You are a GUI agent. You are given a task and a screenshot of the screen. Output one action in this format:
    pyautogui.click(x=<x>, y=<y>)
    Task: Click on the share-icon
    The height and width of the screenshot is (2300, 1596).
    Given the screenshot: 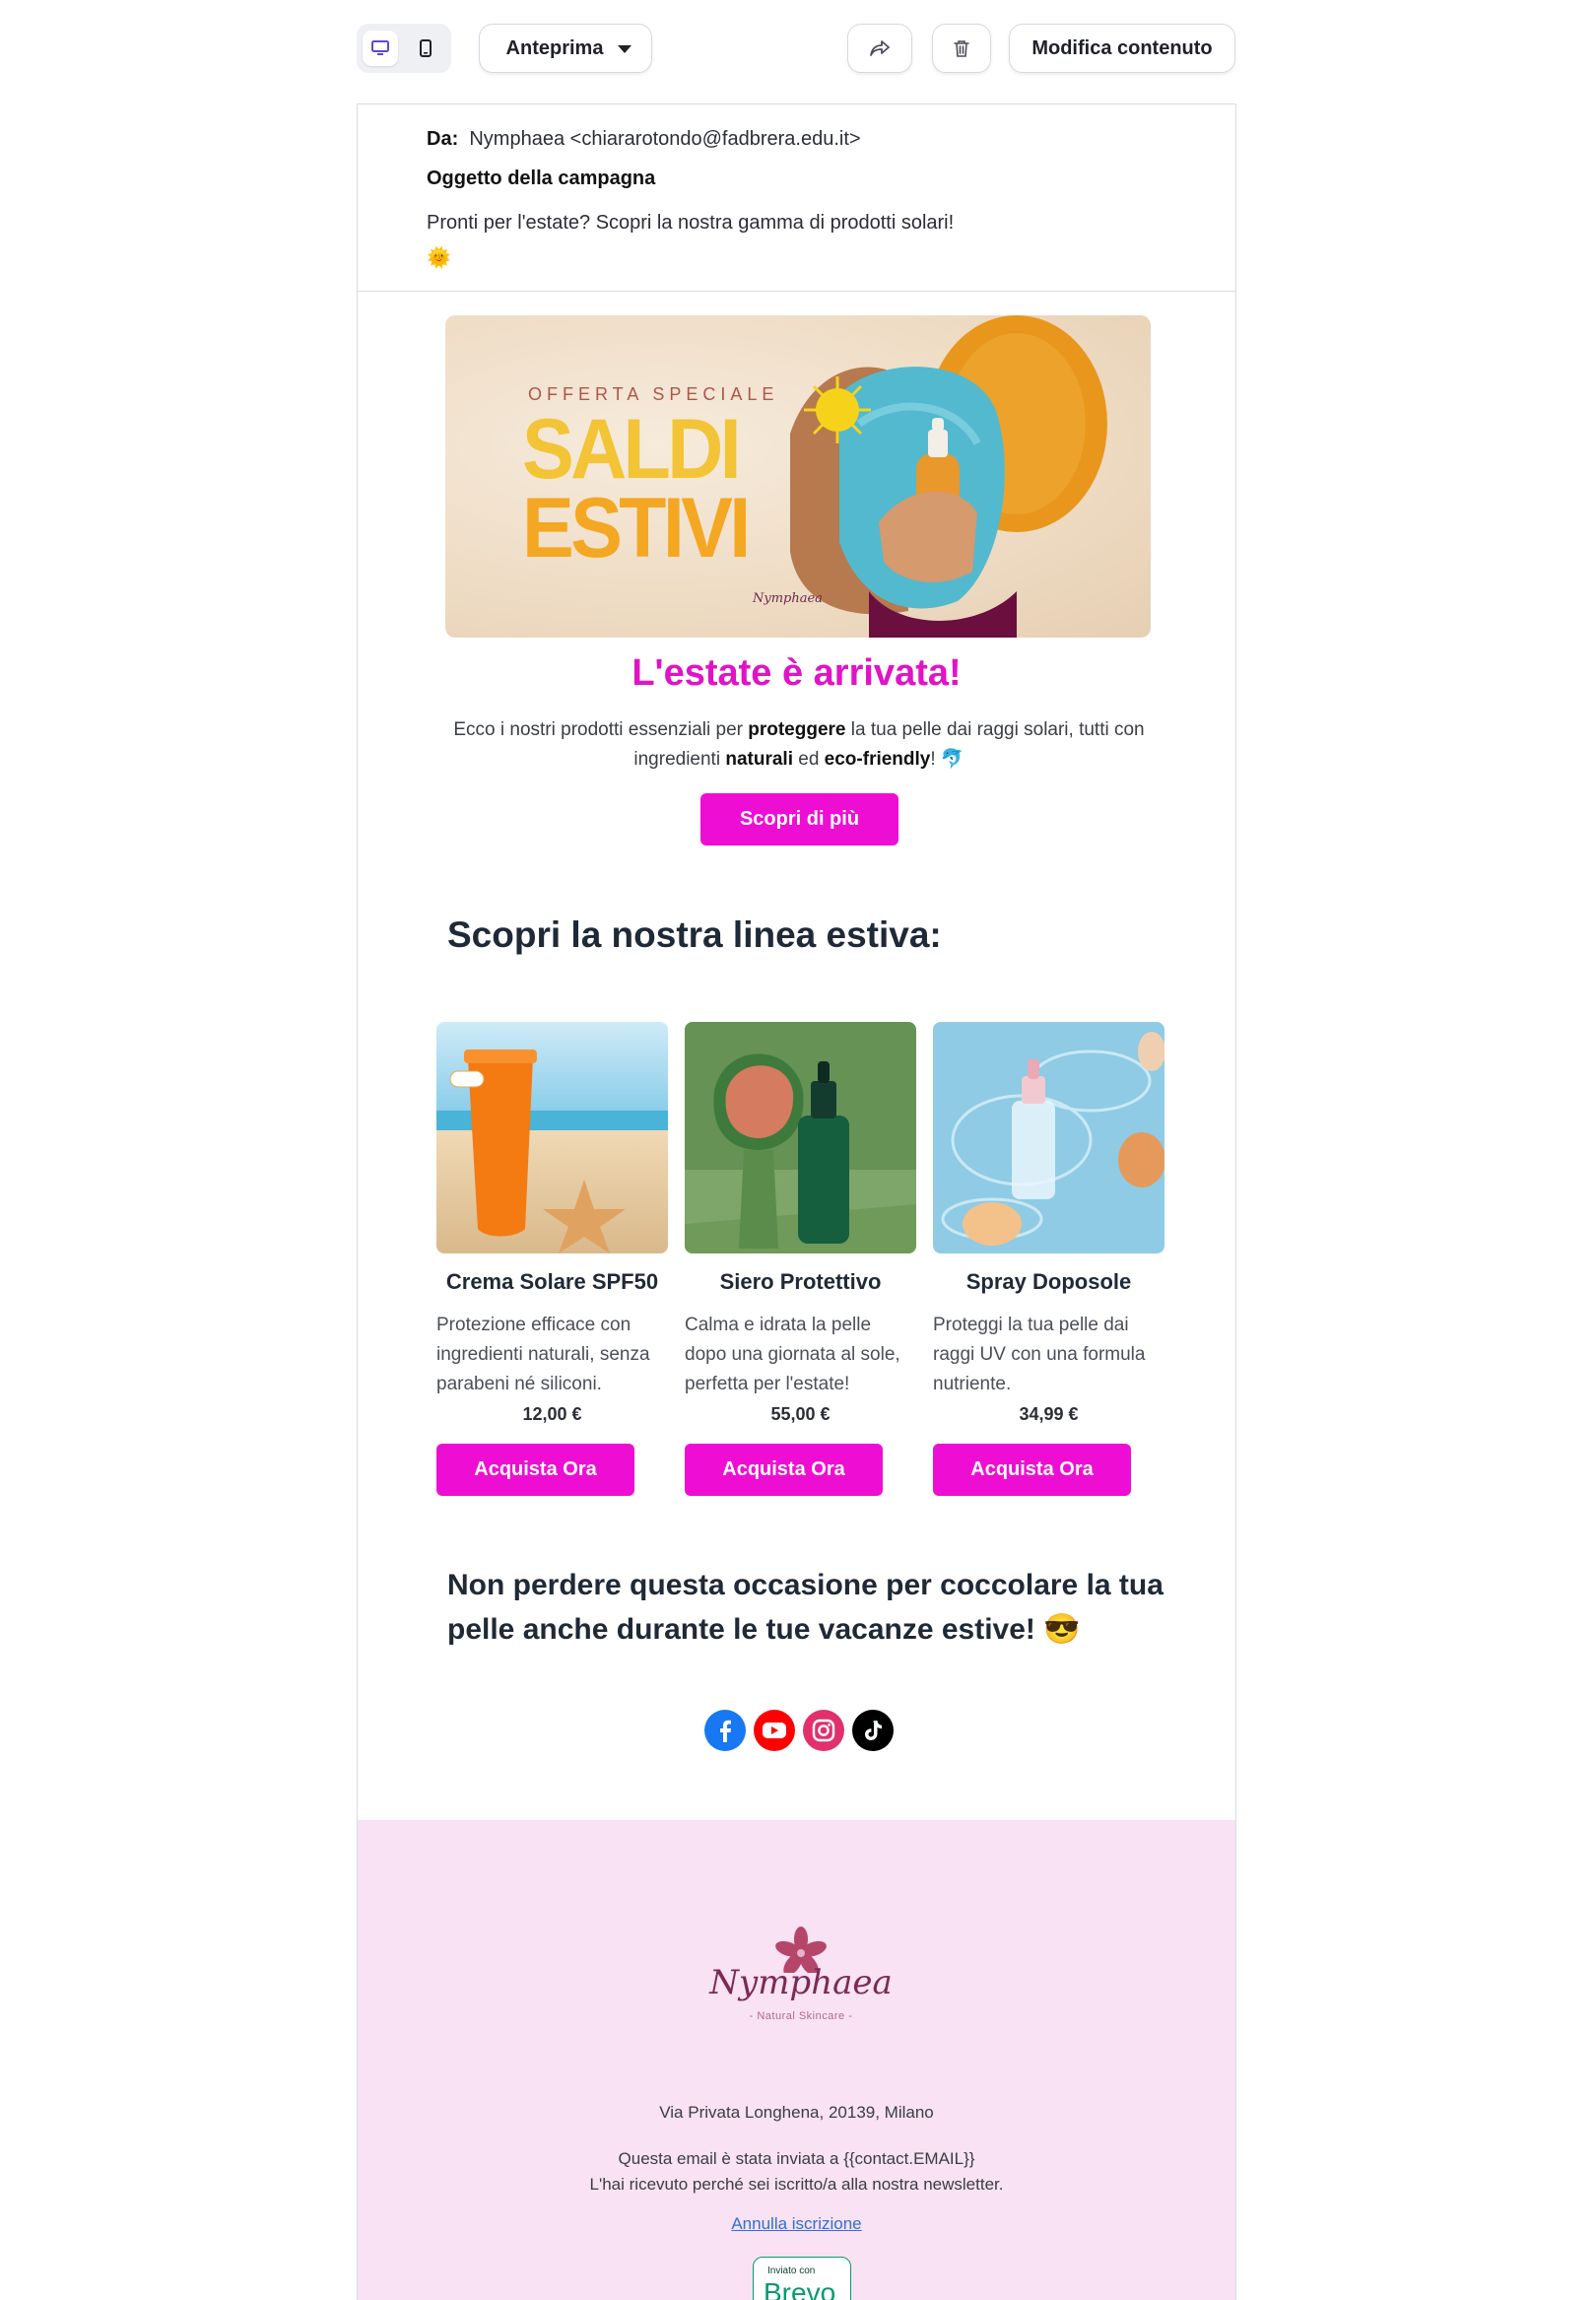 What is the action you would take?
    pyautogui.click(x=880, y=48)
    